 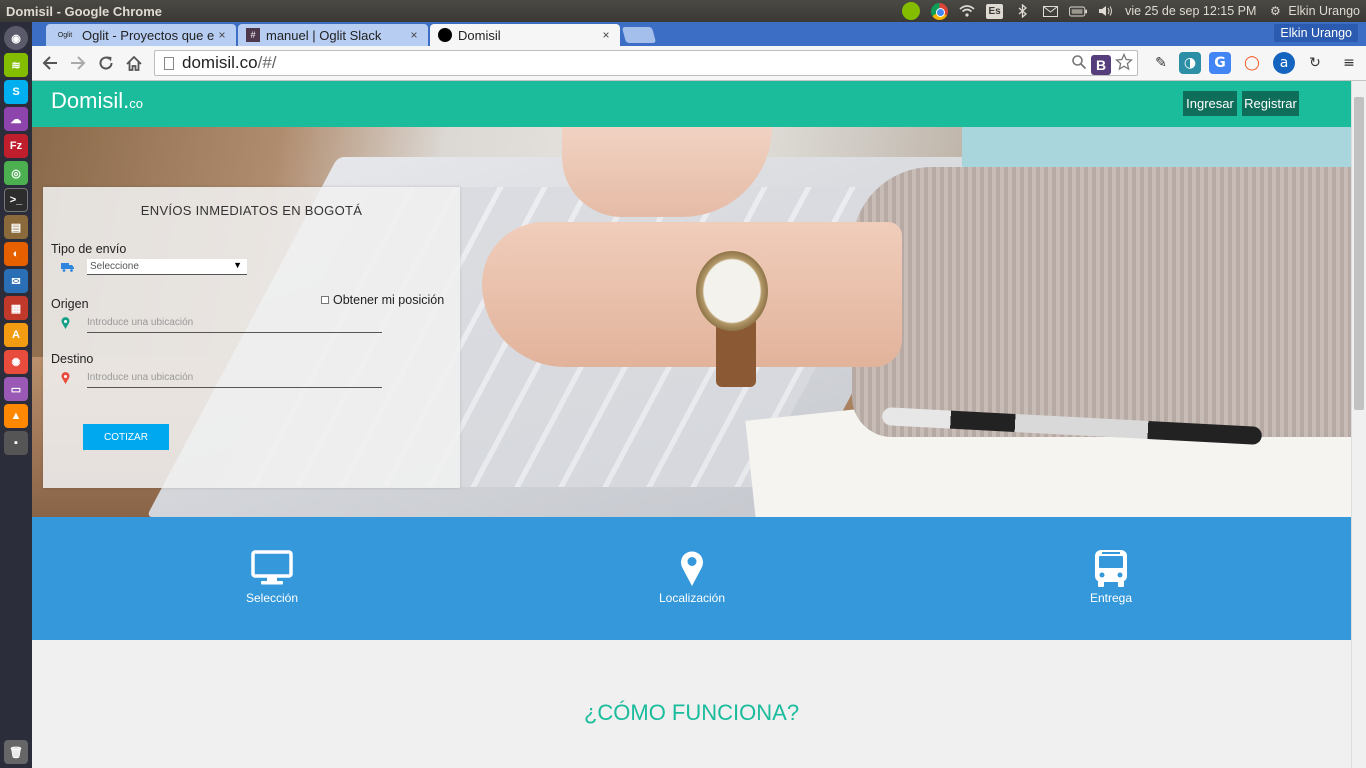 What do you see at coordinates (68, 268) in the screenshot?
I see `truck-icon` at bounding box center [68, 268].